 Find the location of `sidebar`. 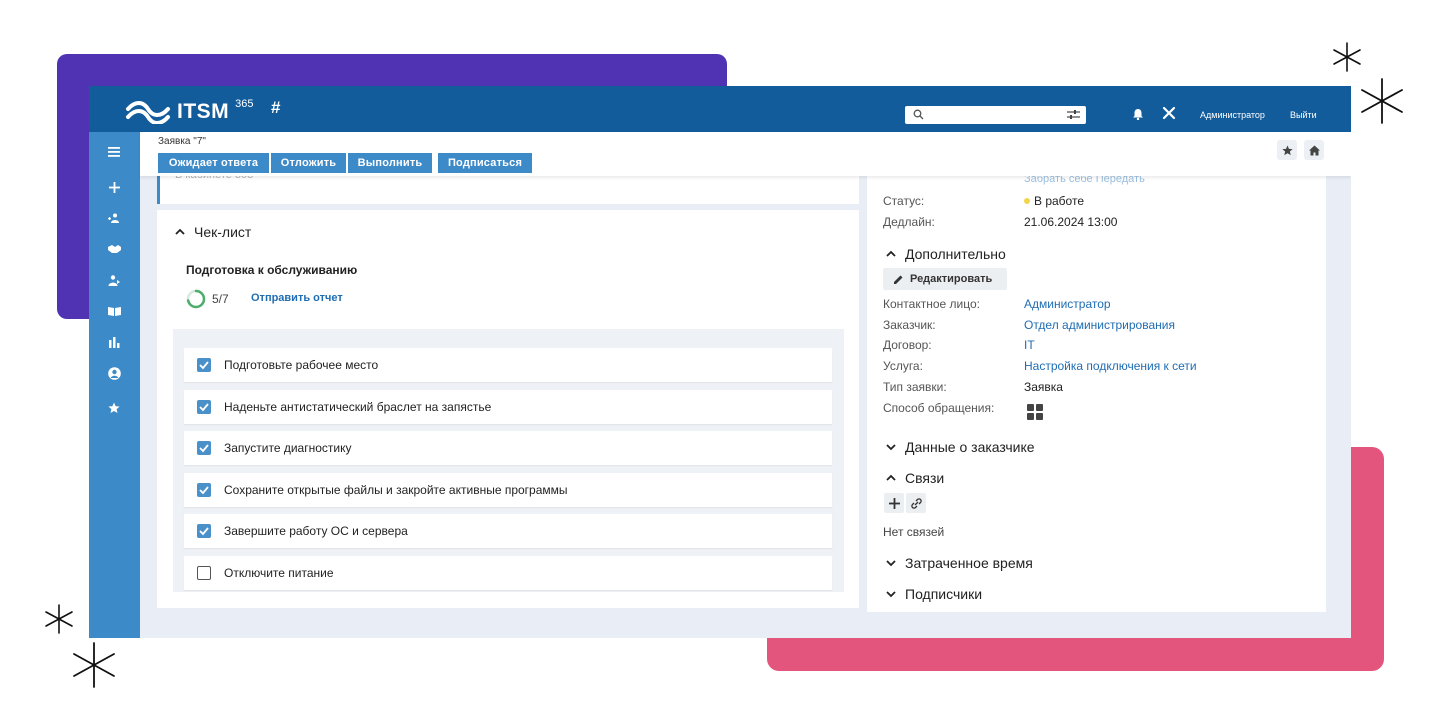

sidebar is located at coordinates (114, 385).